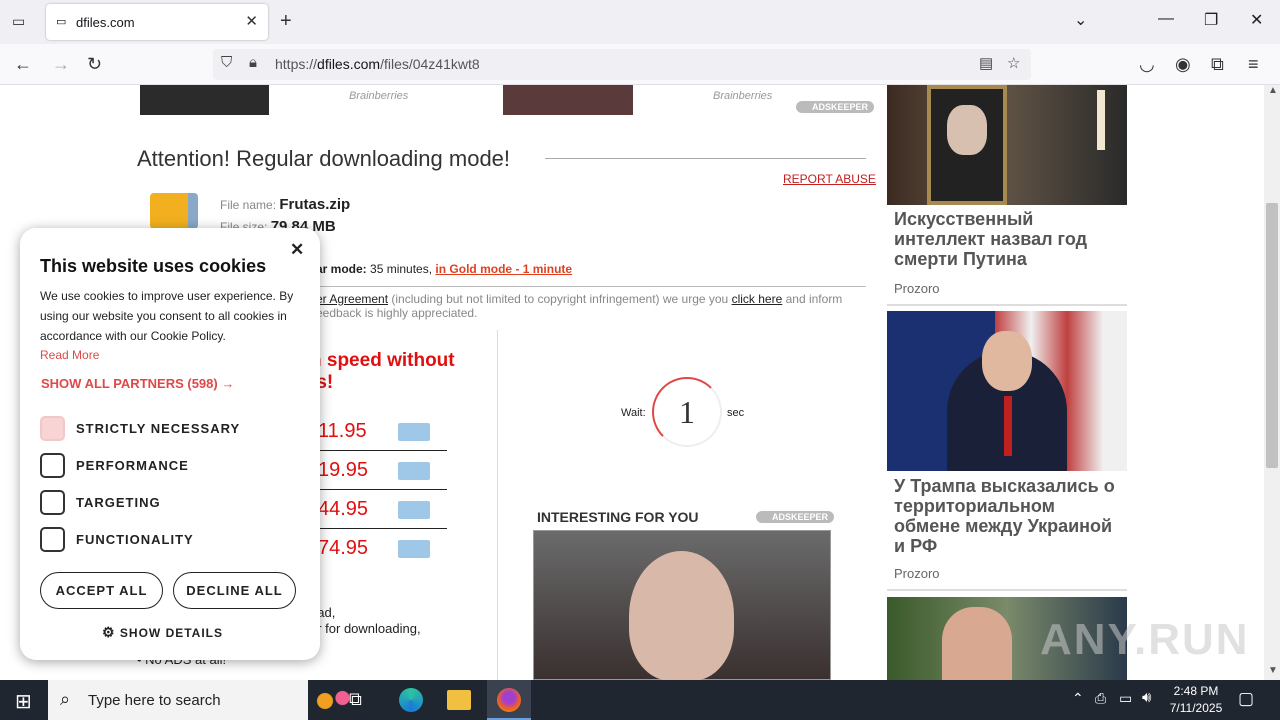  What do you see at coordinates (1007, 305) in the screenshot?
I see `news-divider` at bounding box center [1007, 305].